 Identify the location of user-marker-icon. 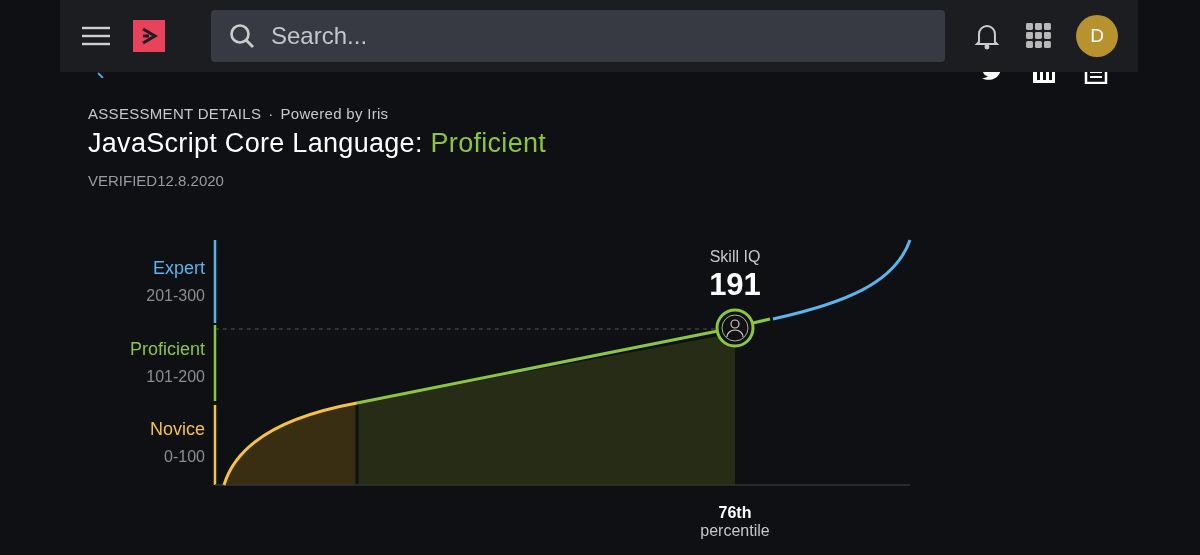
(735, 328).